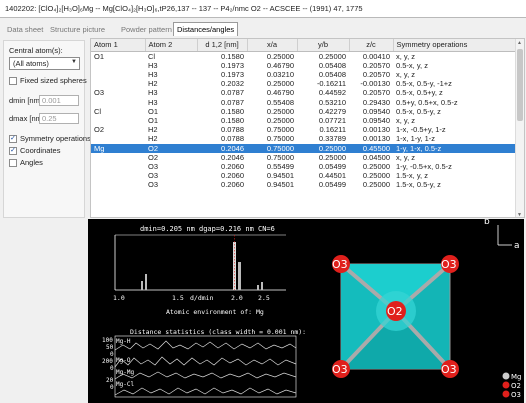 The image size is (526, 403). Describe the element at coordinates (44, 150) in the screenshot. I see `coordinates-checkbox: ✓ Coordinates` at that location.